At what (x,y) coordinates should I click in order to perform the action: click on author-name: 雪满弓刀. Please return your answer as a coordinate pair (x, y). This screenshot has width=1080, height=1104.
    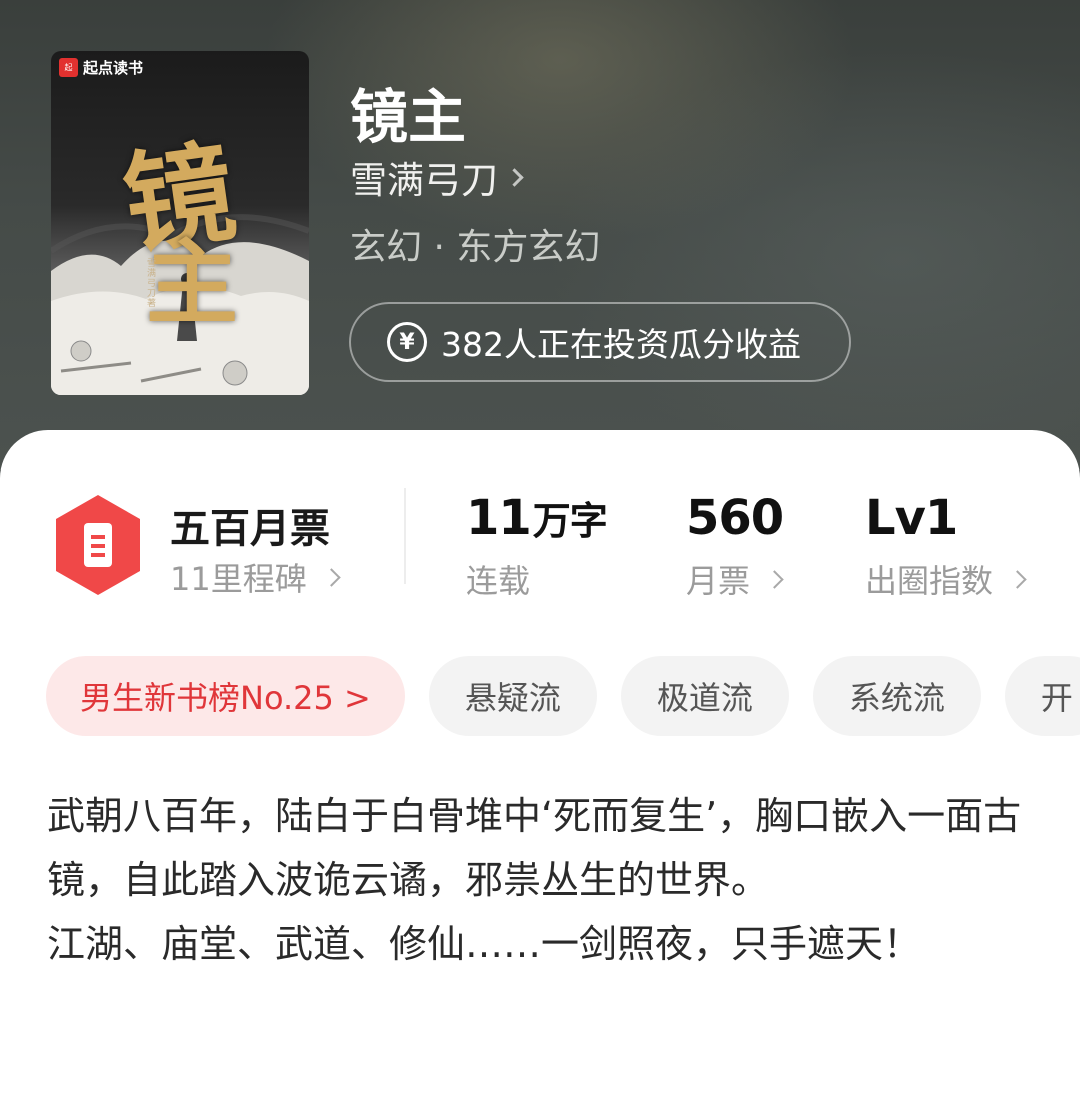
    Looking at the image, I should click on (424, 180).